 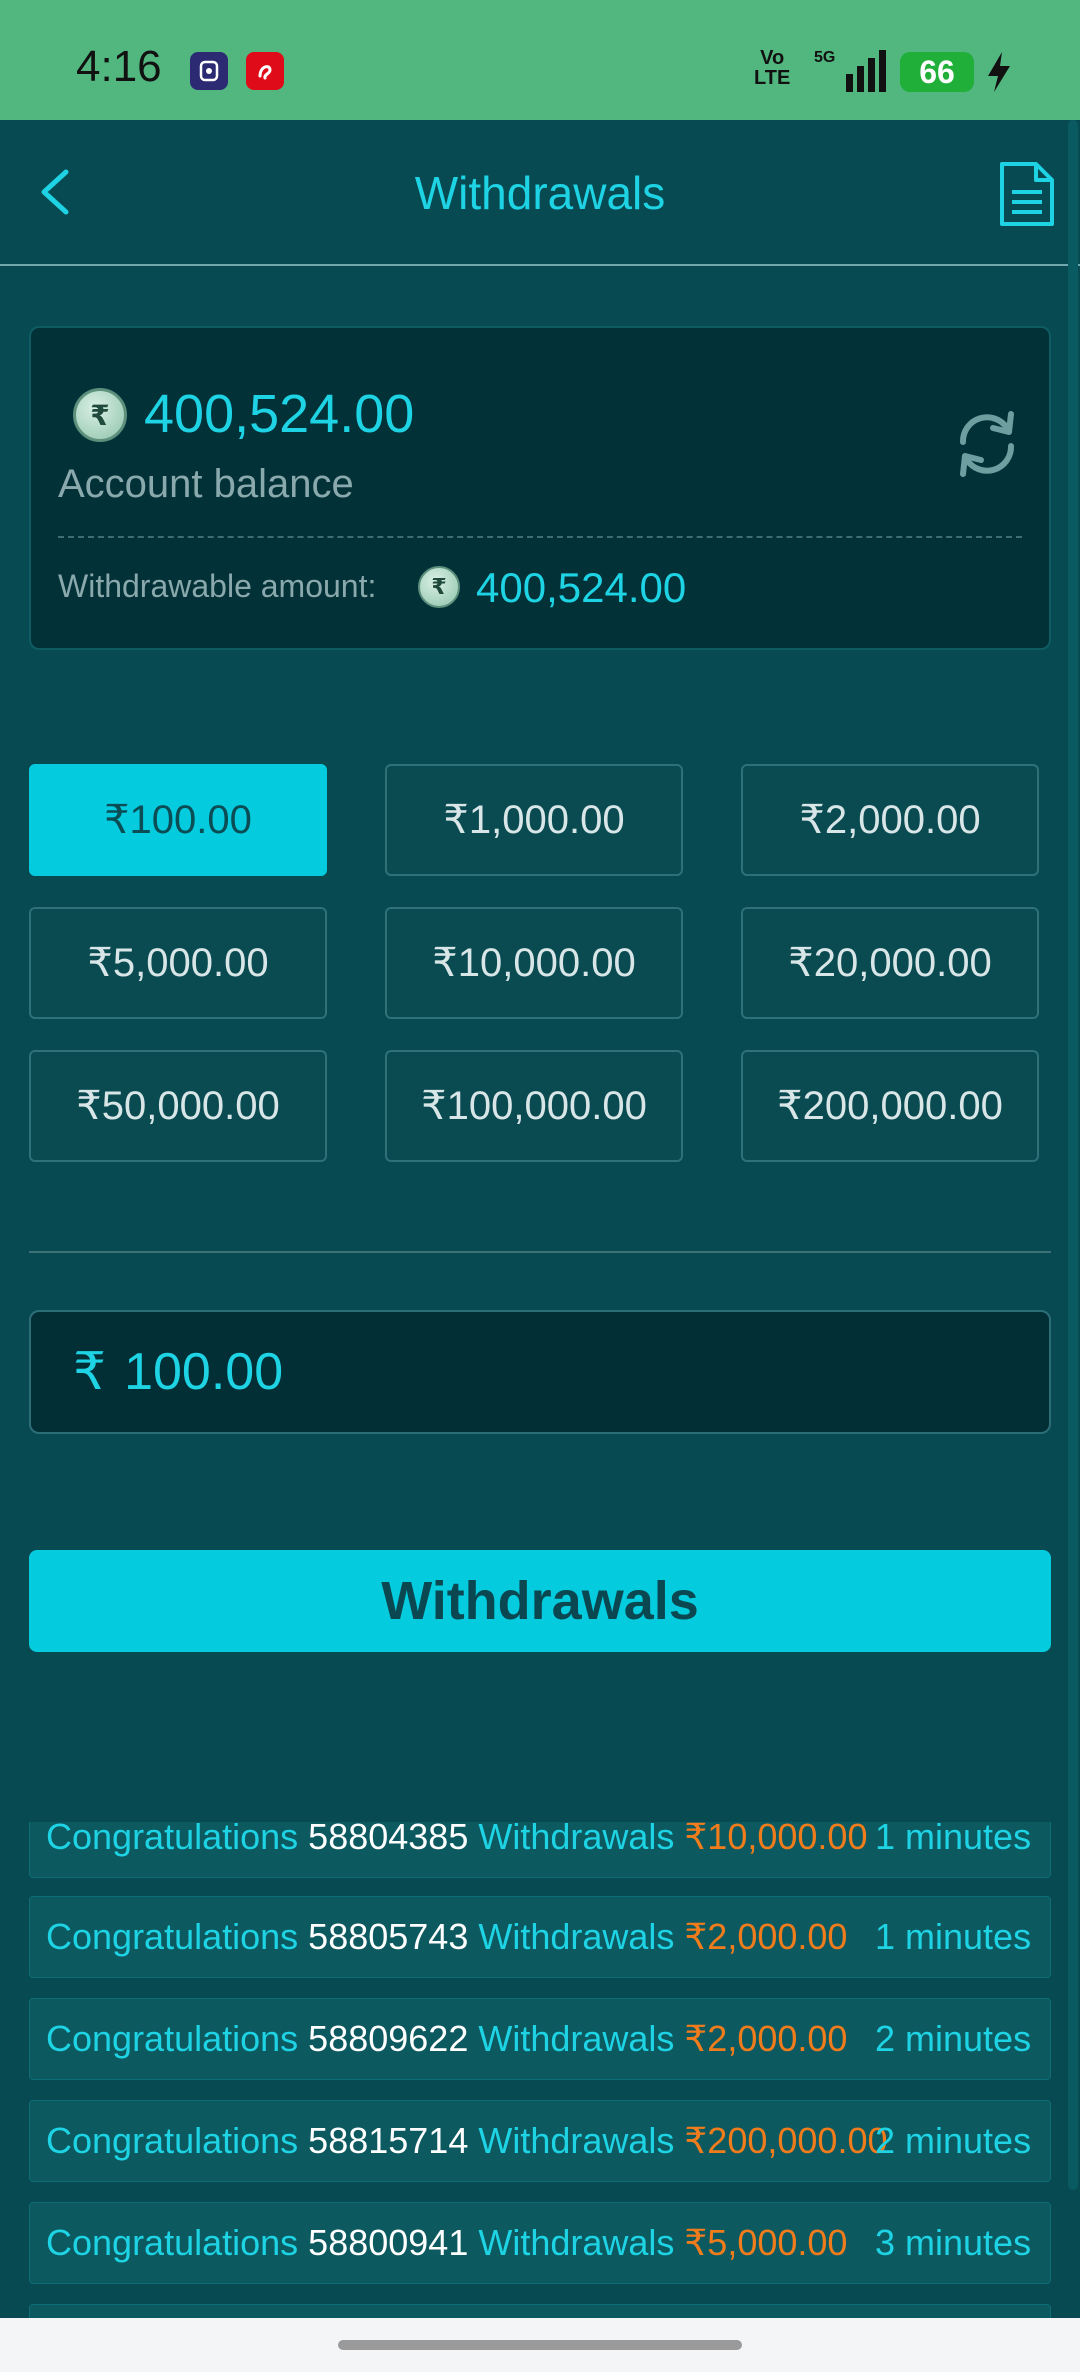 What do you see at coordinates (534, 963) in the screenshot?
I see `amount-option-10000: ₹10,000.00` at bounding box center [534, 963].